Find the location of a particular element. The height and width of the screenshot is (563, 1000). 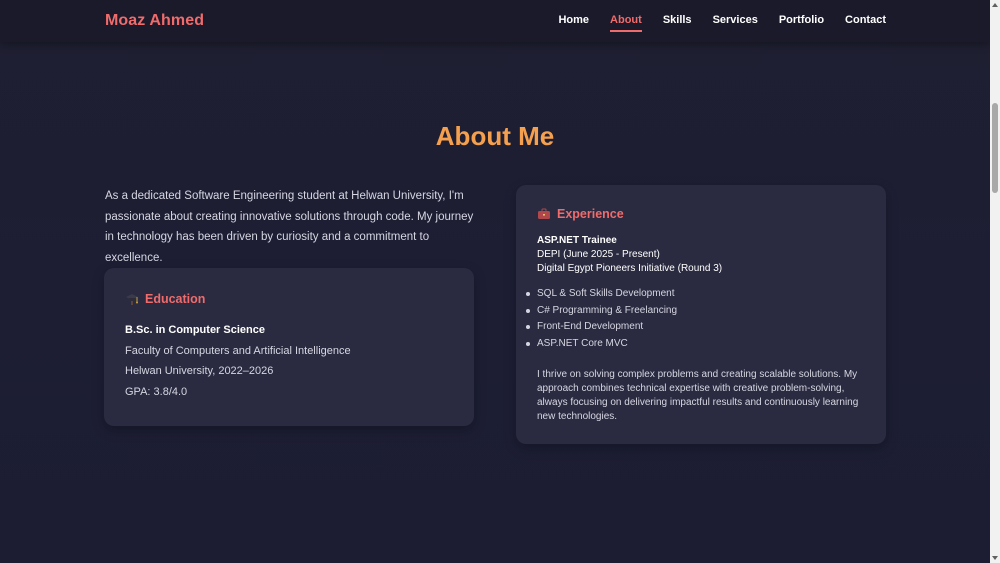

nav-link-services: Services is located at coordinates (735, 21).